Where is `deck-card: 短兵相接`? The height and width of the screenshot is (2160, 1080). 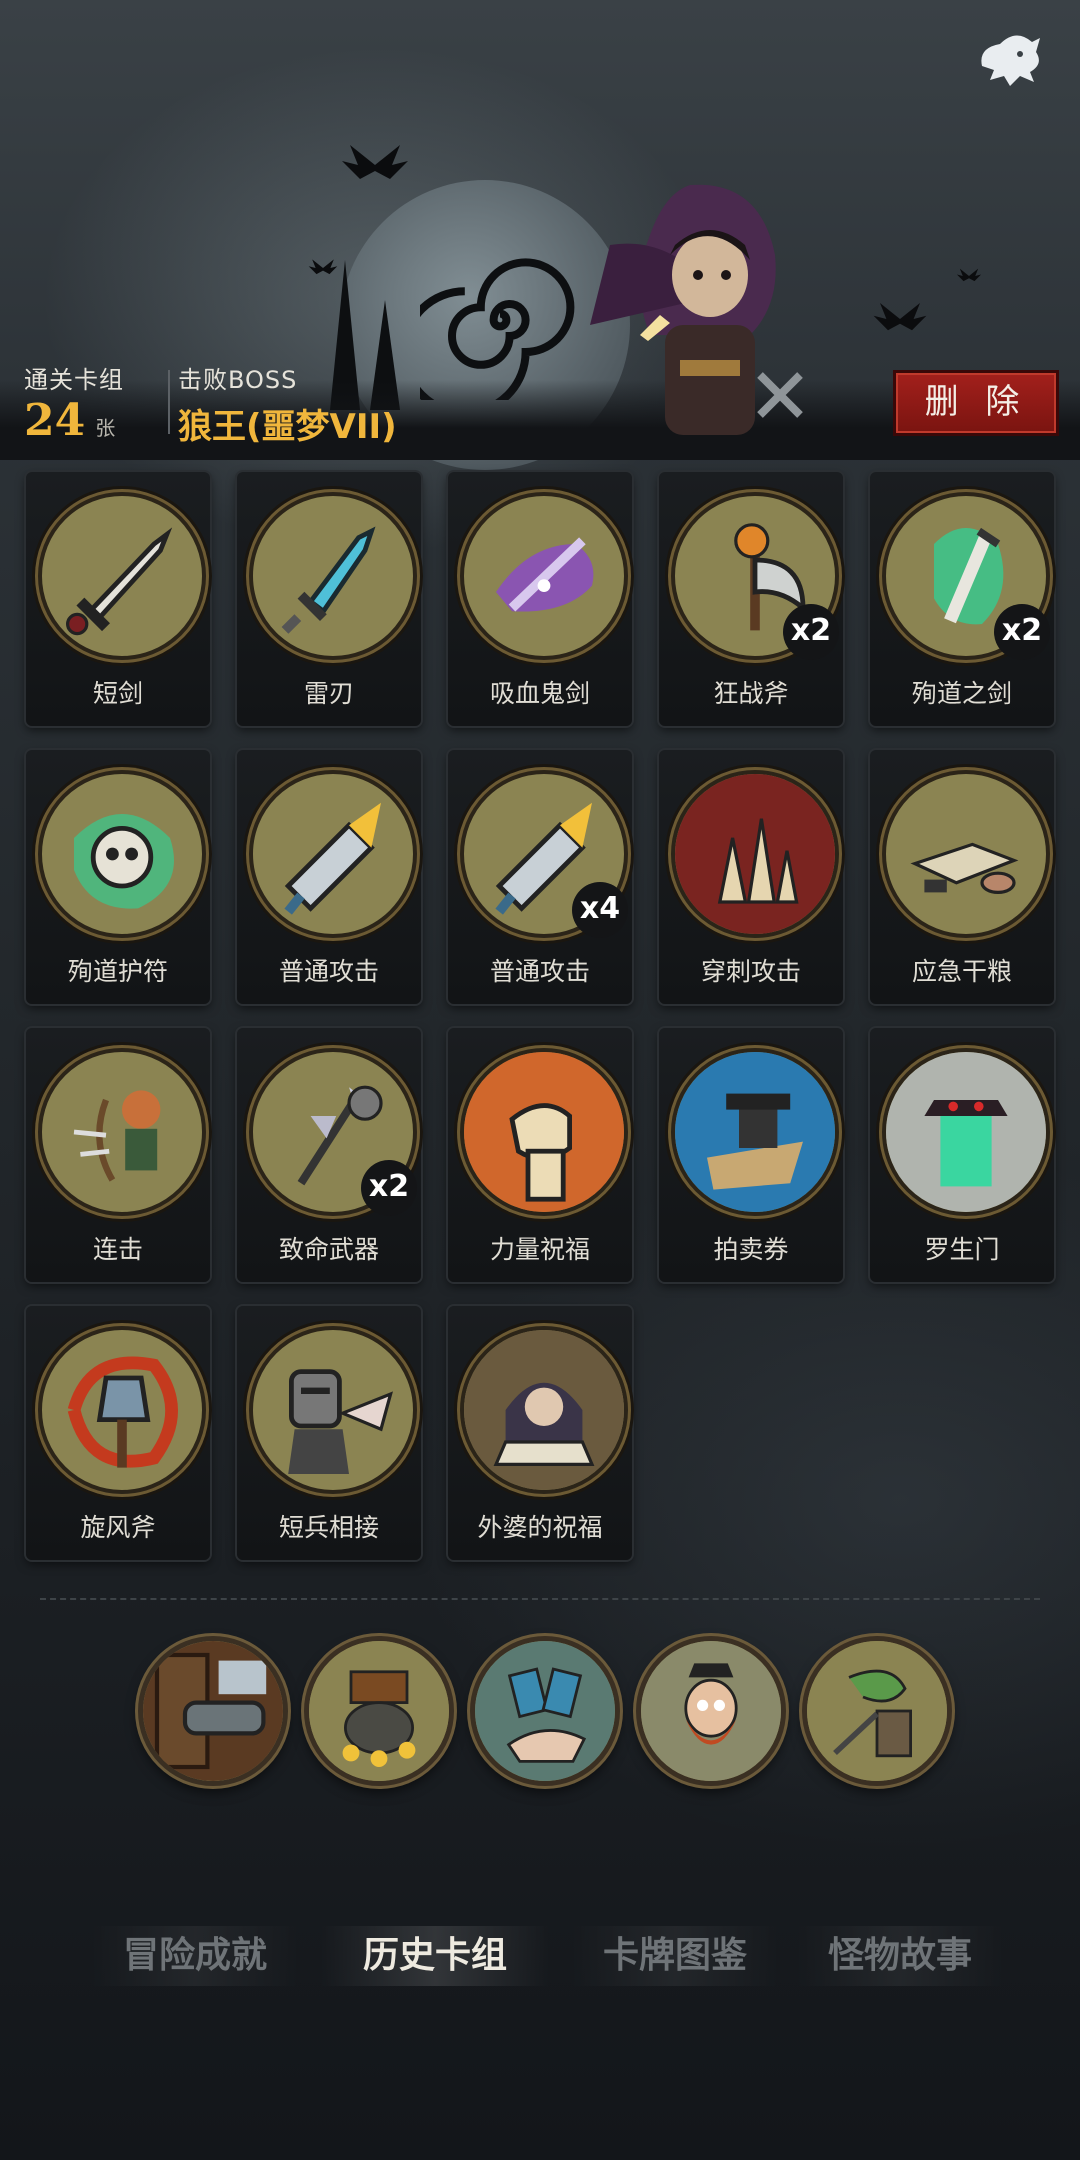
deck-card: 短兵相接 is located at coordinates (329, 1433).